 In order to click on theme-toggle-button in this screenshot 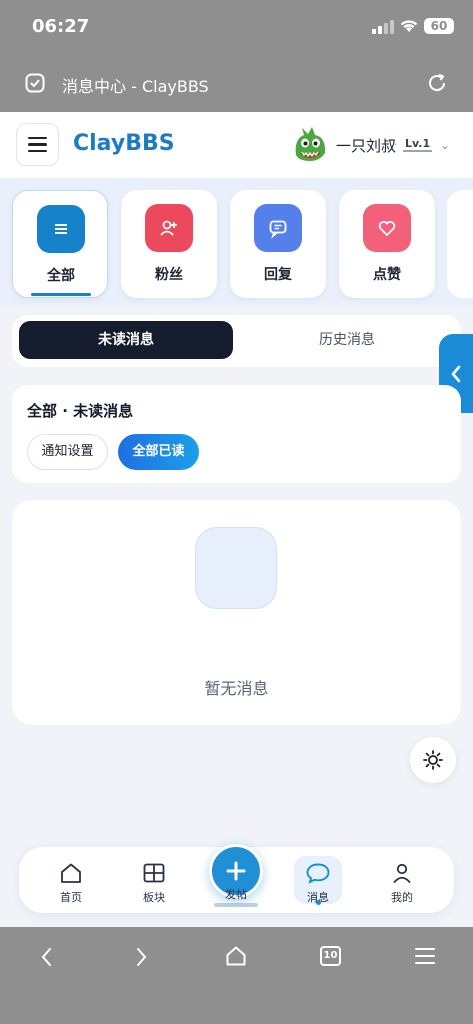, I will do `click(433, 760)`.